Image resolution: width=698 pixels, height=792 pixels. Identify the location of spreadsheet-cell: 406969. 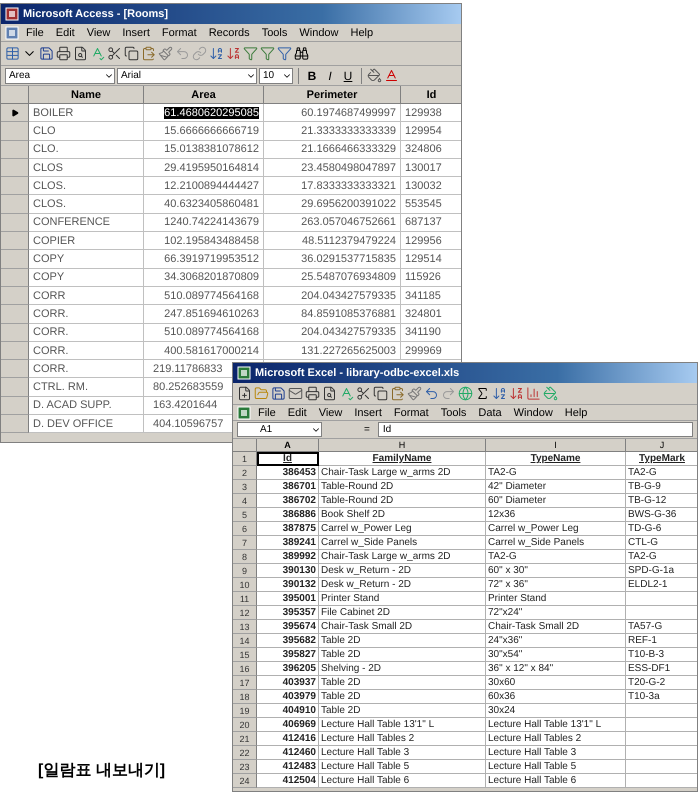
(288, 725).